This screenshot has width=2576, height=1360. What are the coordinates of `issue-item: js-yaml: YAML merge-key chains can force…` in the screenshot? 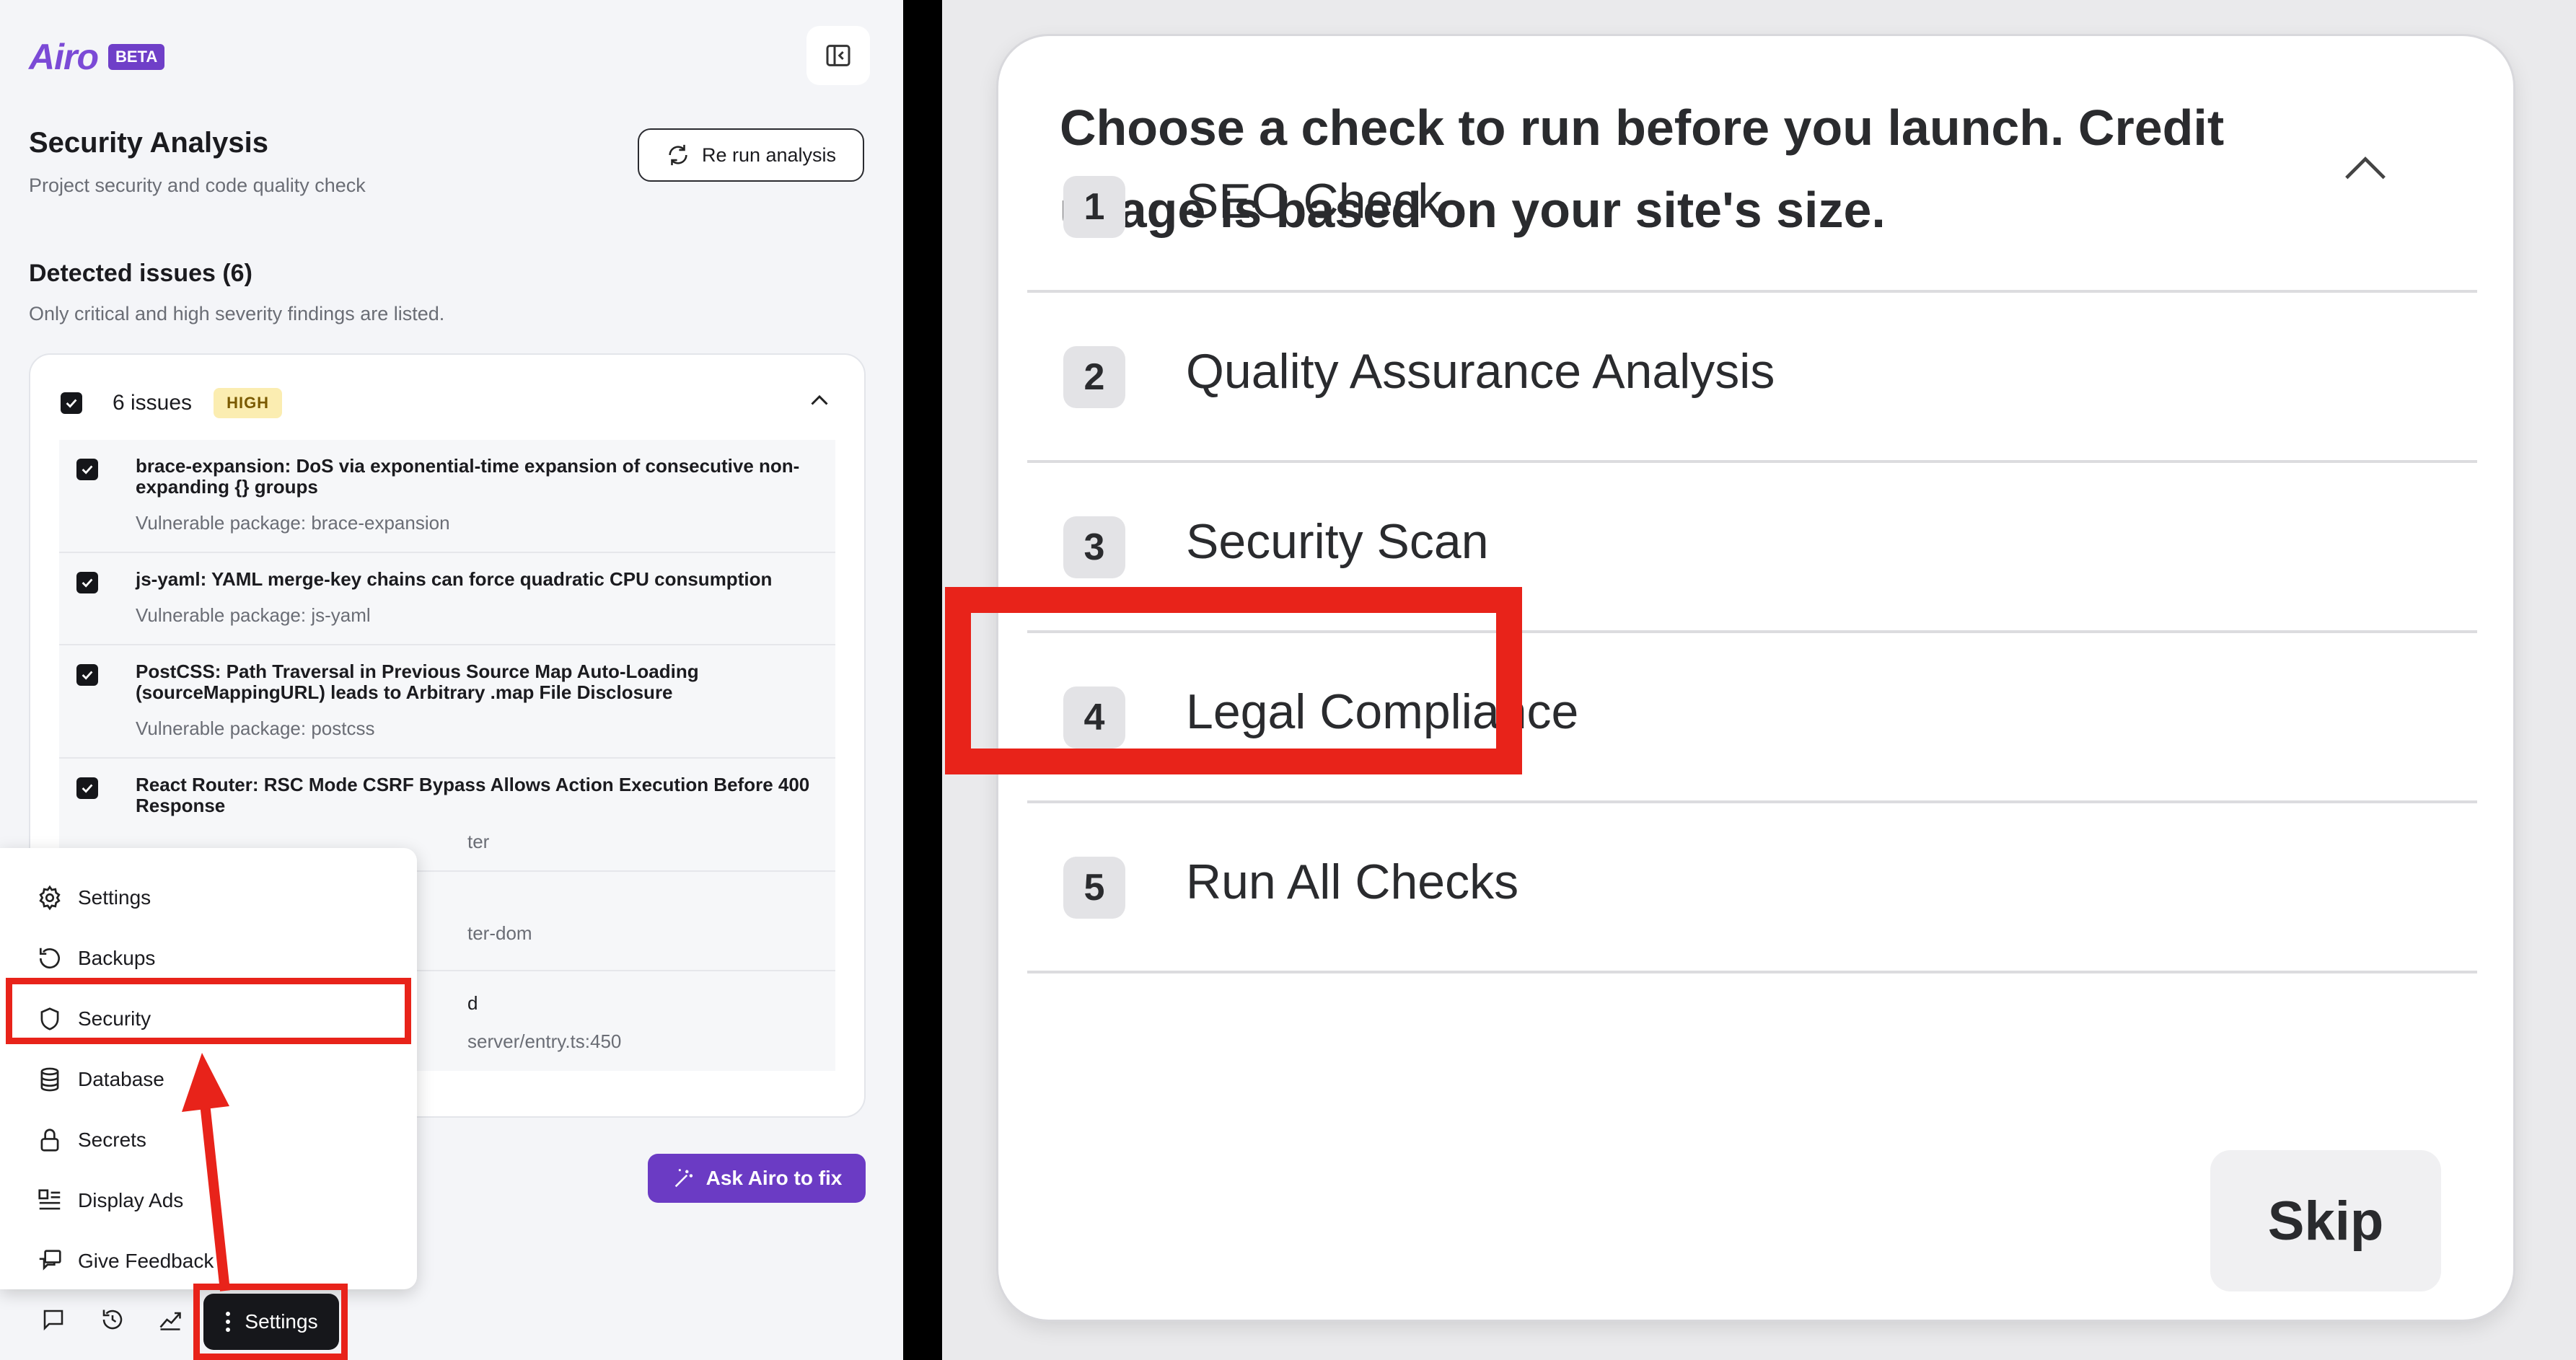 It's located at (447, 599).